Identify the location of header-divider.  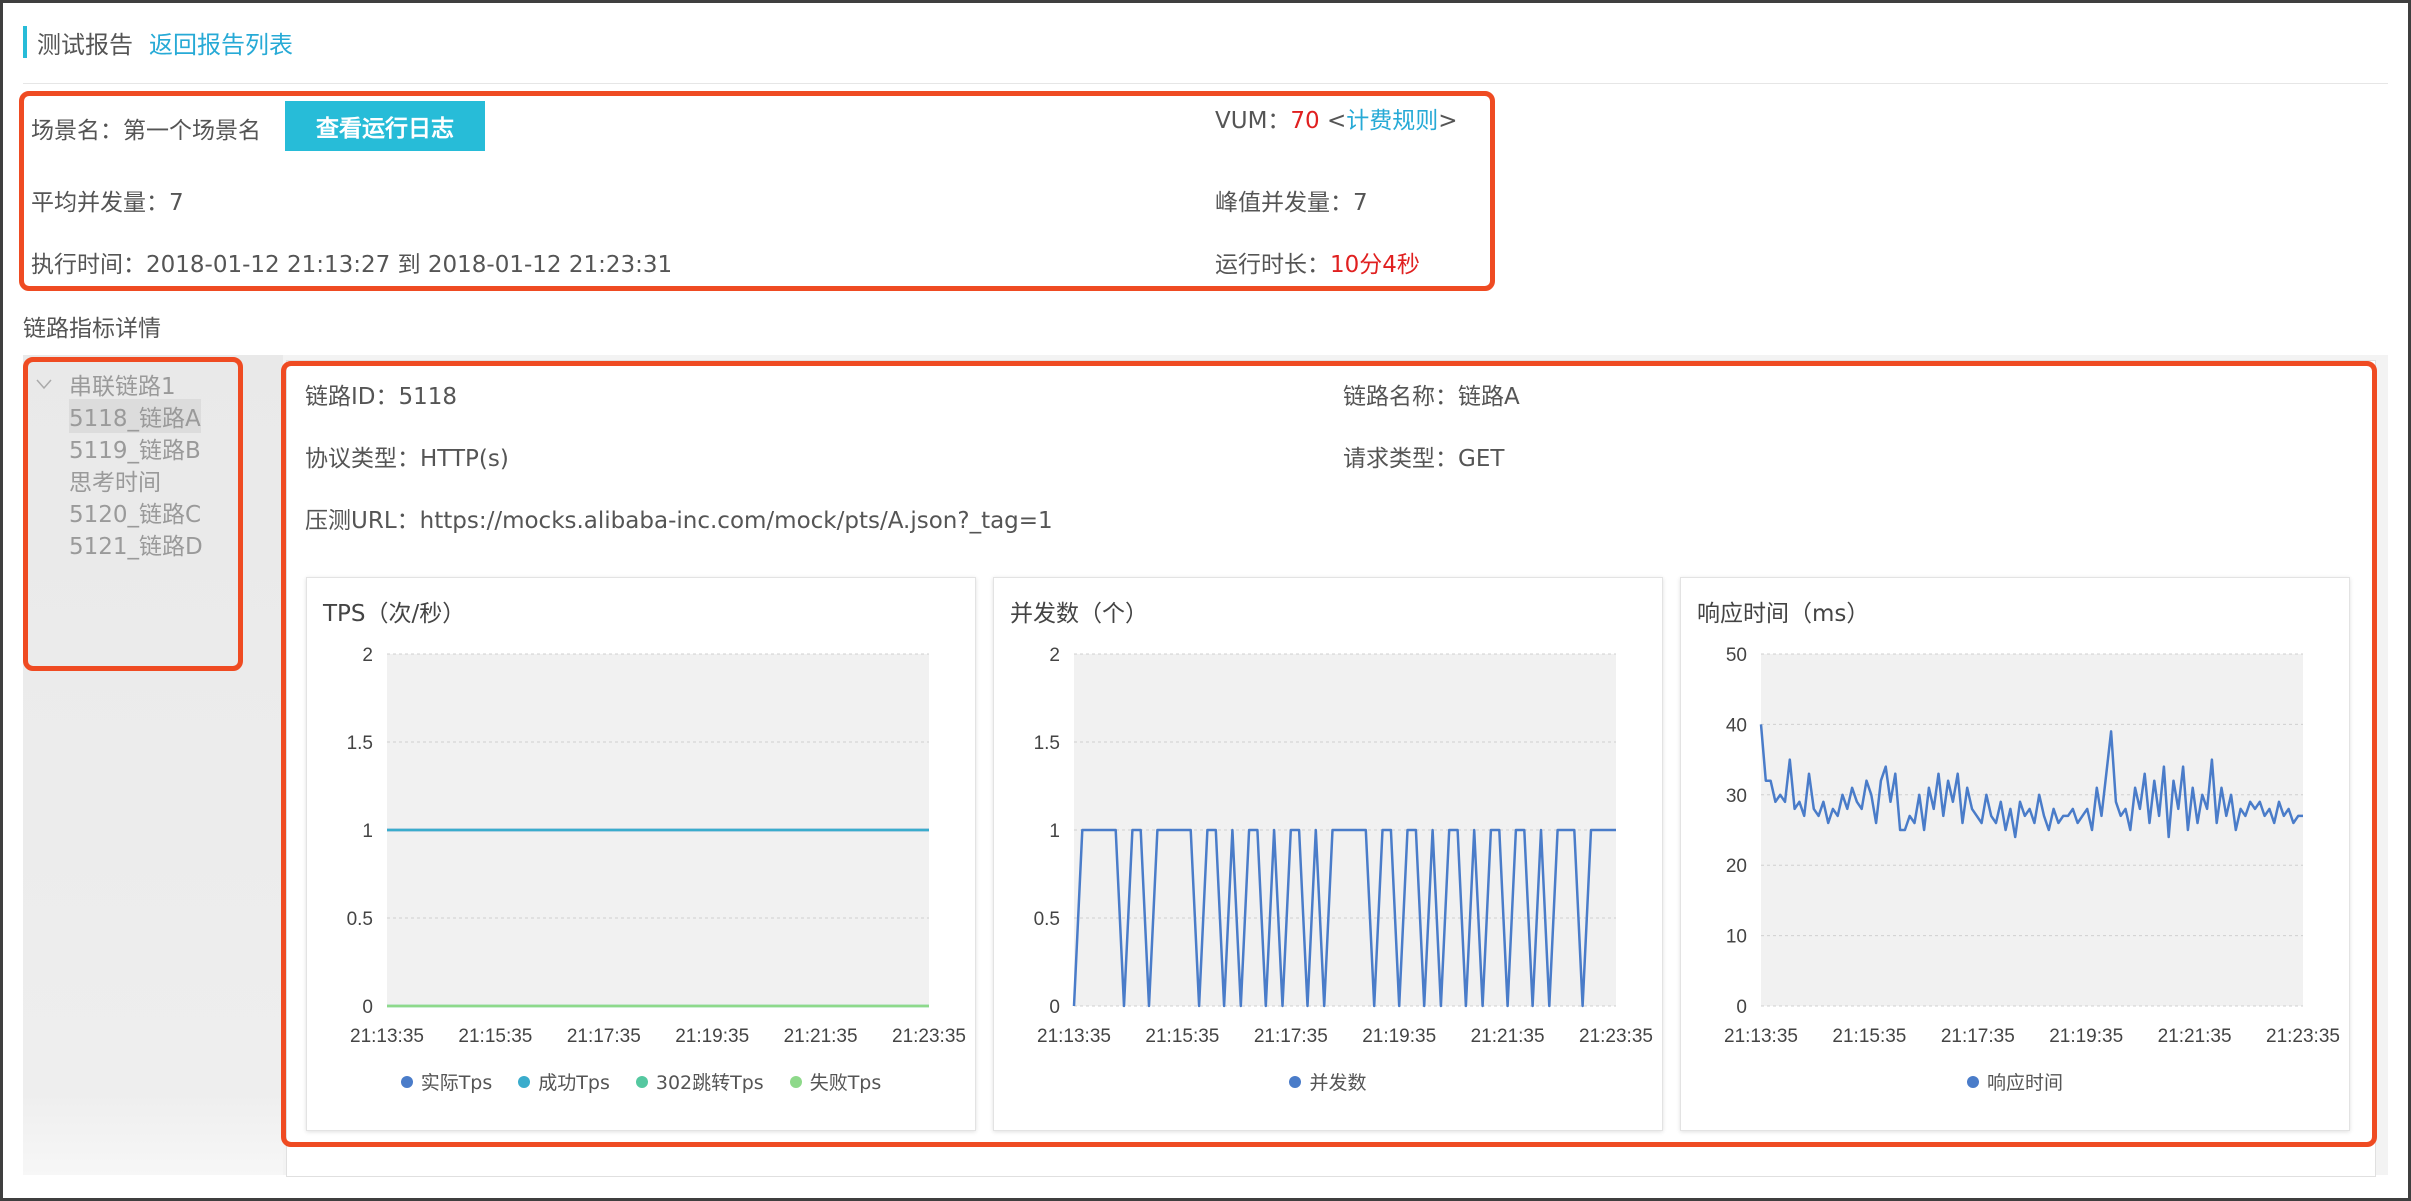
(1205, 83).